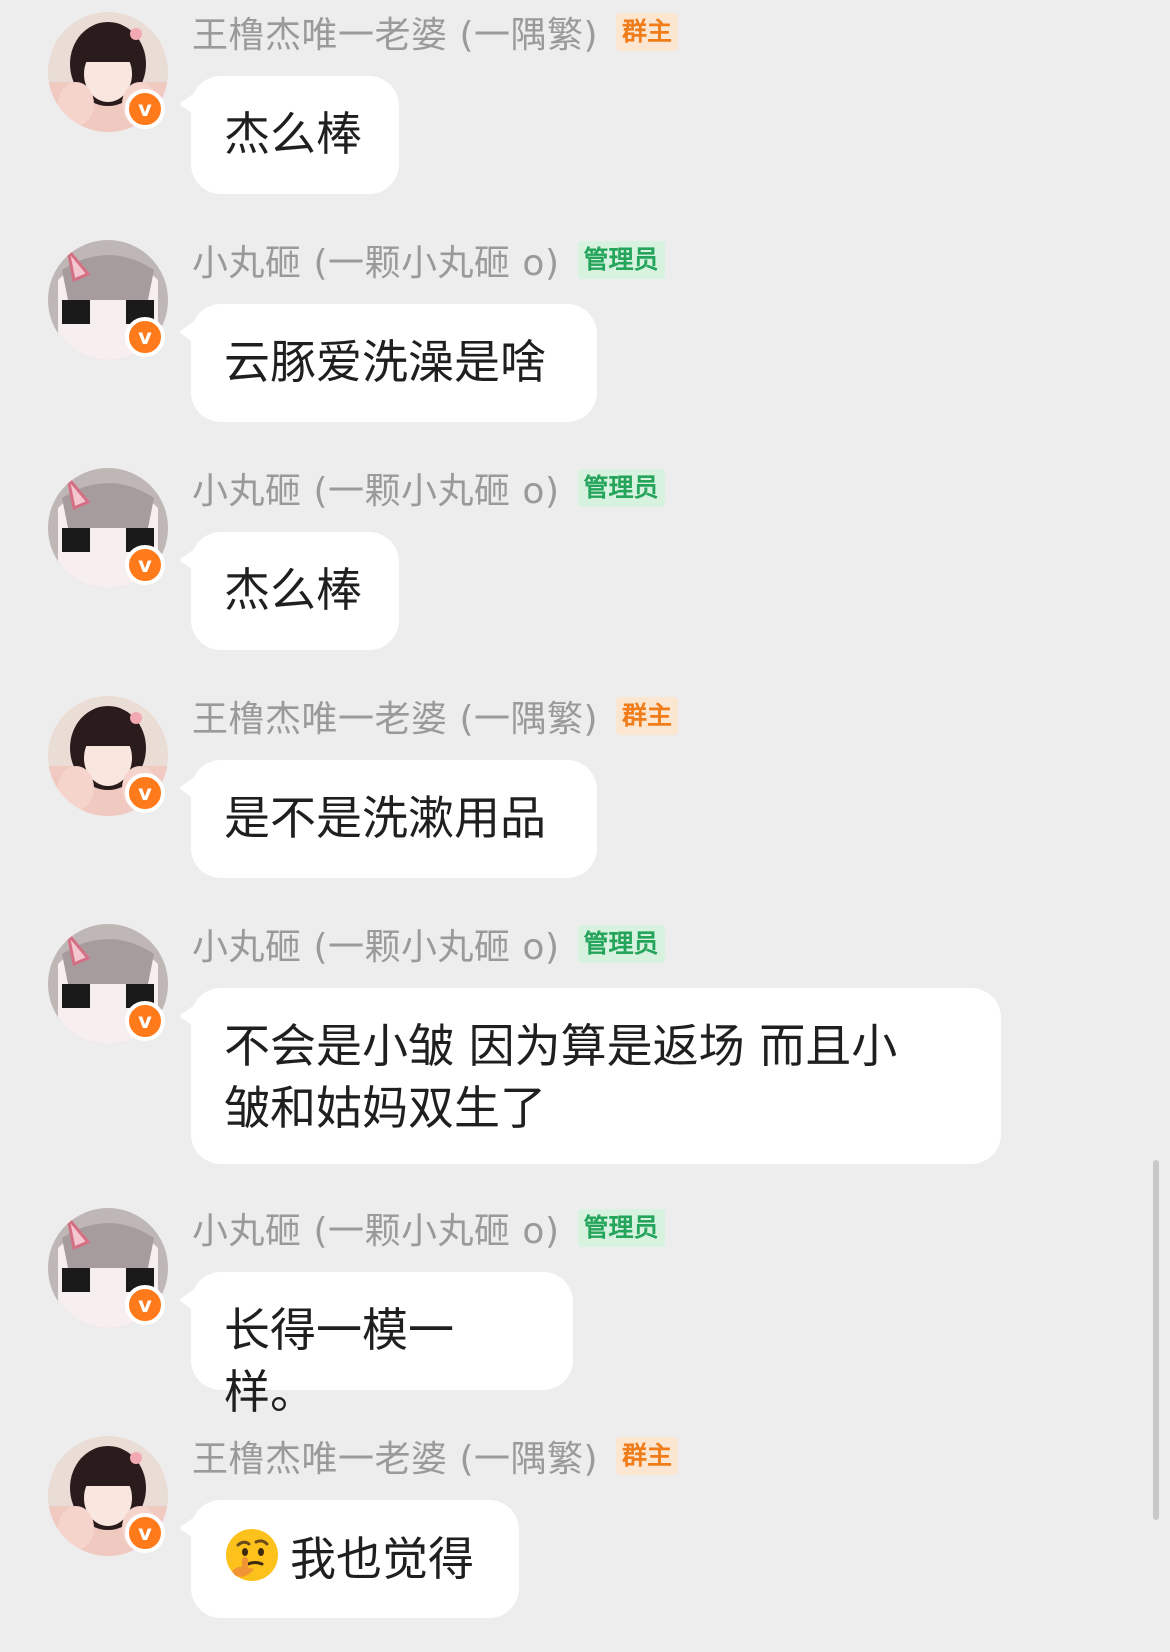  What do you see at coordinates (561, 1046) in the screenshot?
I see `message-text-line: 不会是小皱 因为算是返场 而且小` at bounding box center [561, 1046].